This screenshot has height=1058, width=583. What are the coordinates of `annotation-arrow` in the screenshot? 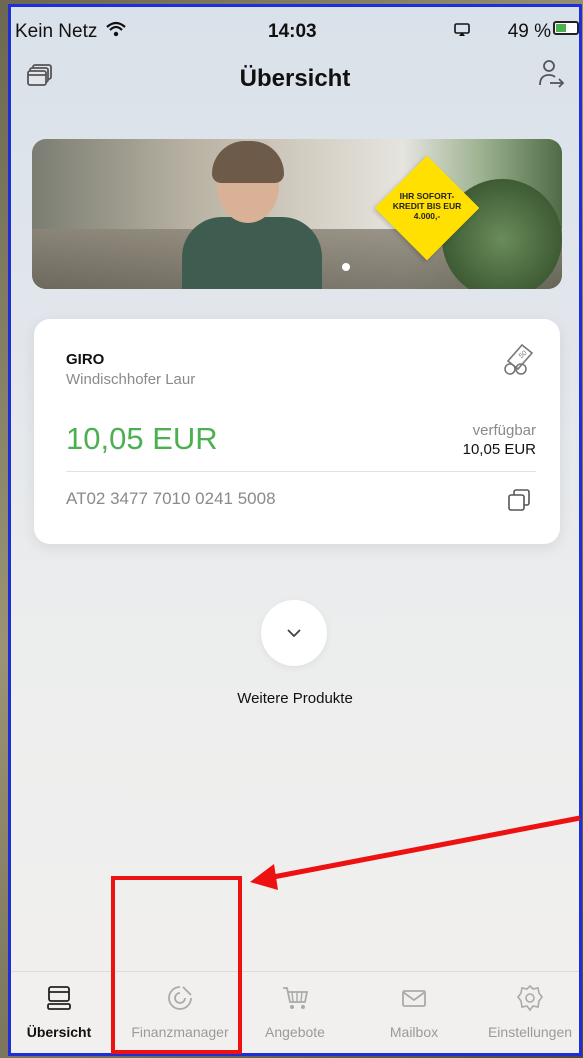 It's located at (415, 852).